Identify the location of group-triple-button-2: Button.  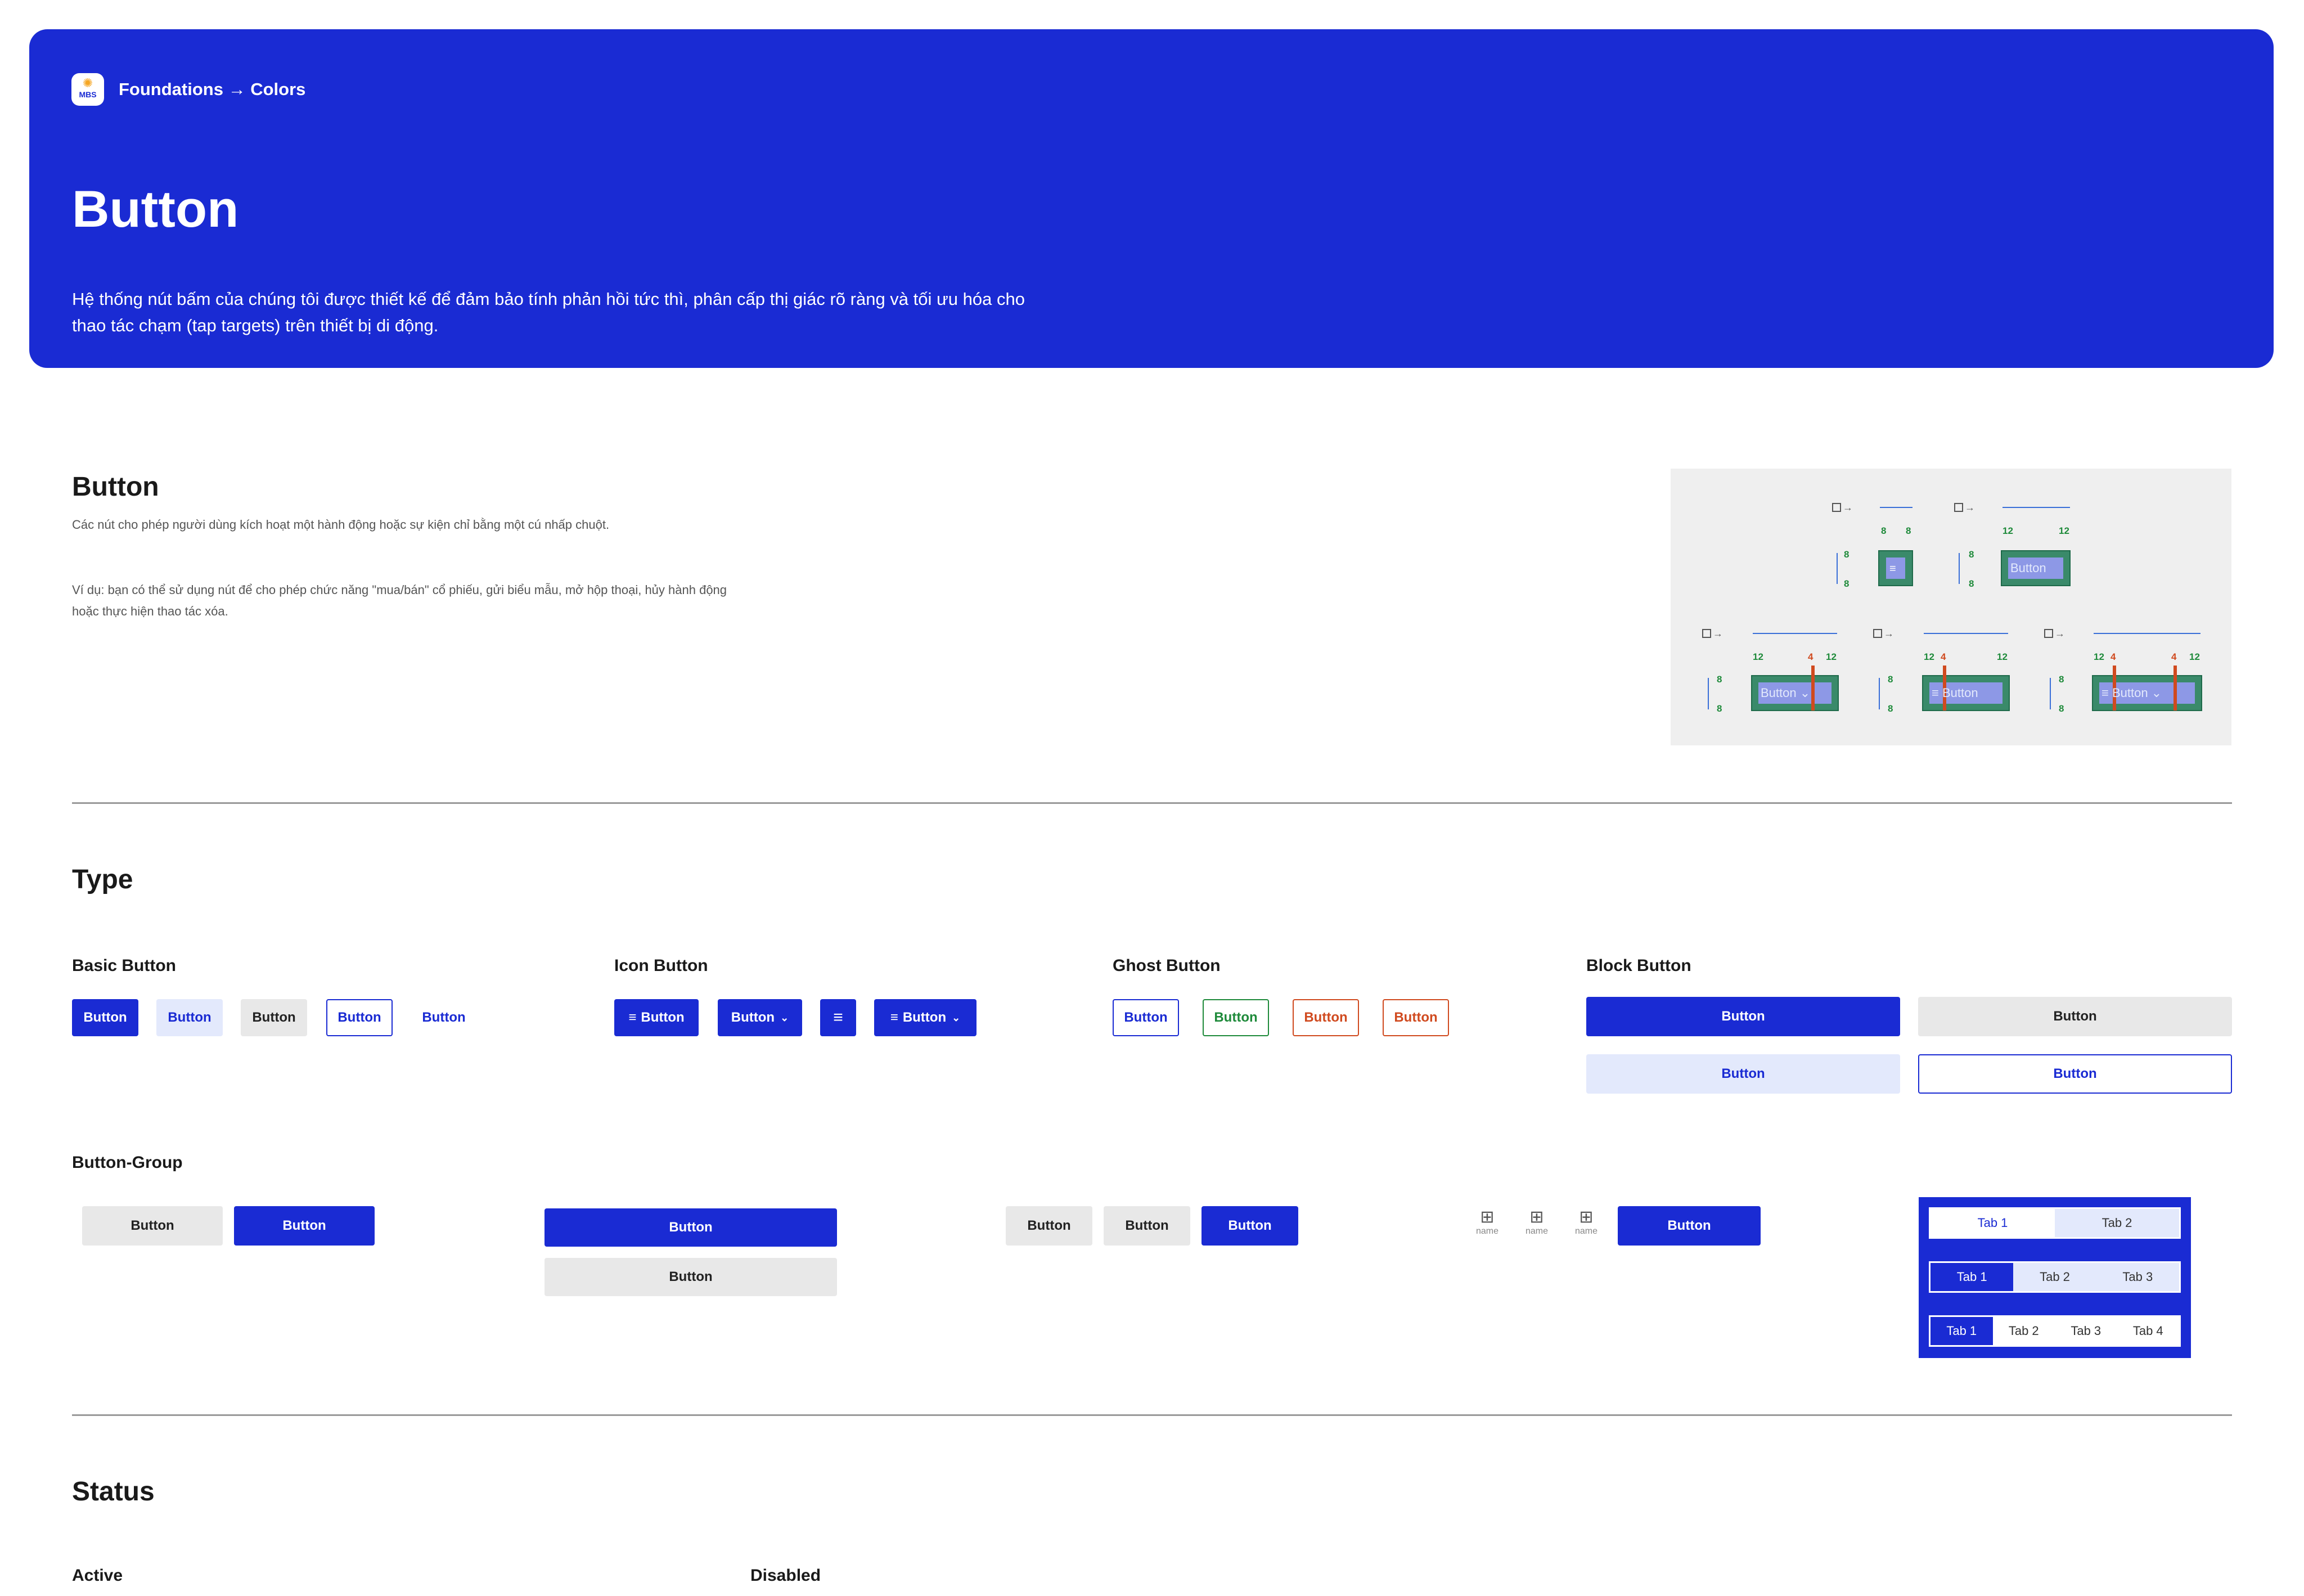
(1147, 1226).